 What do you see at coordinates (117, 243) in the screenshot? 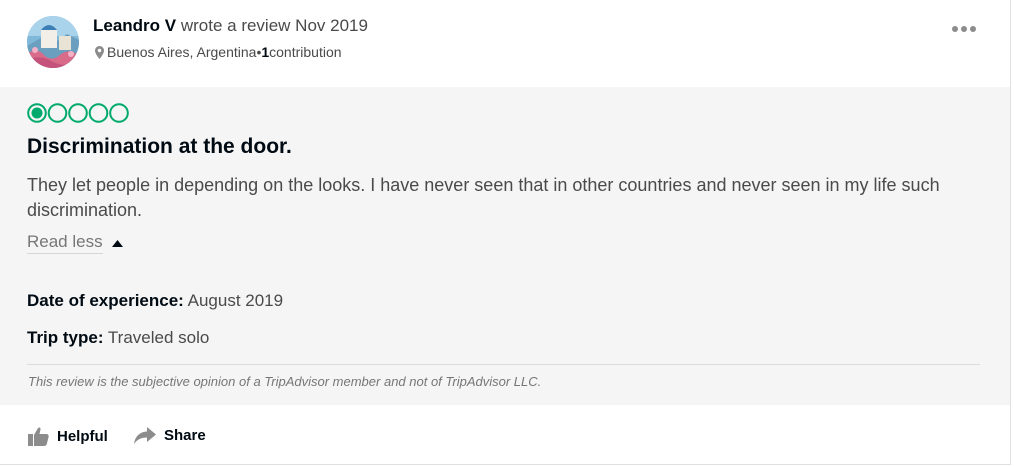
I see `caret-up-icon` at bounding box center [117, 243].